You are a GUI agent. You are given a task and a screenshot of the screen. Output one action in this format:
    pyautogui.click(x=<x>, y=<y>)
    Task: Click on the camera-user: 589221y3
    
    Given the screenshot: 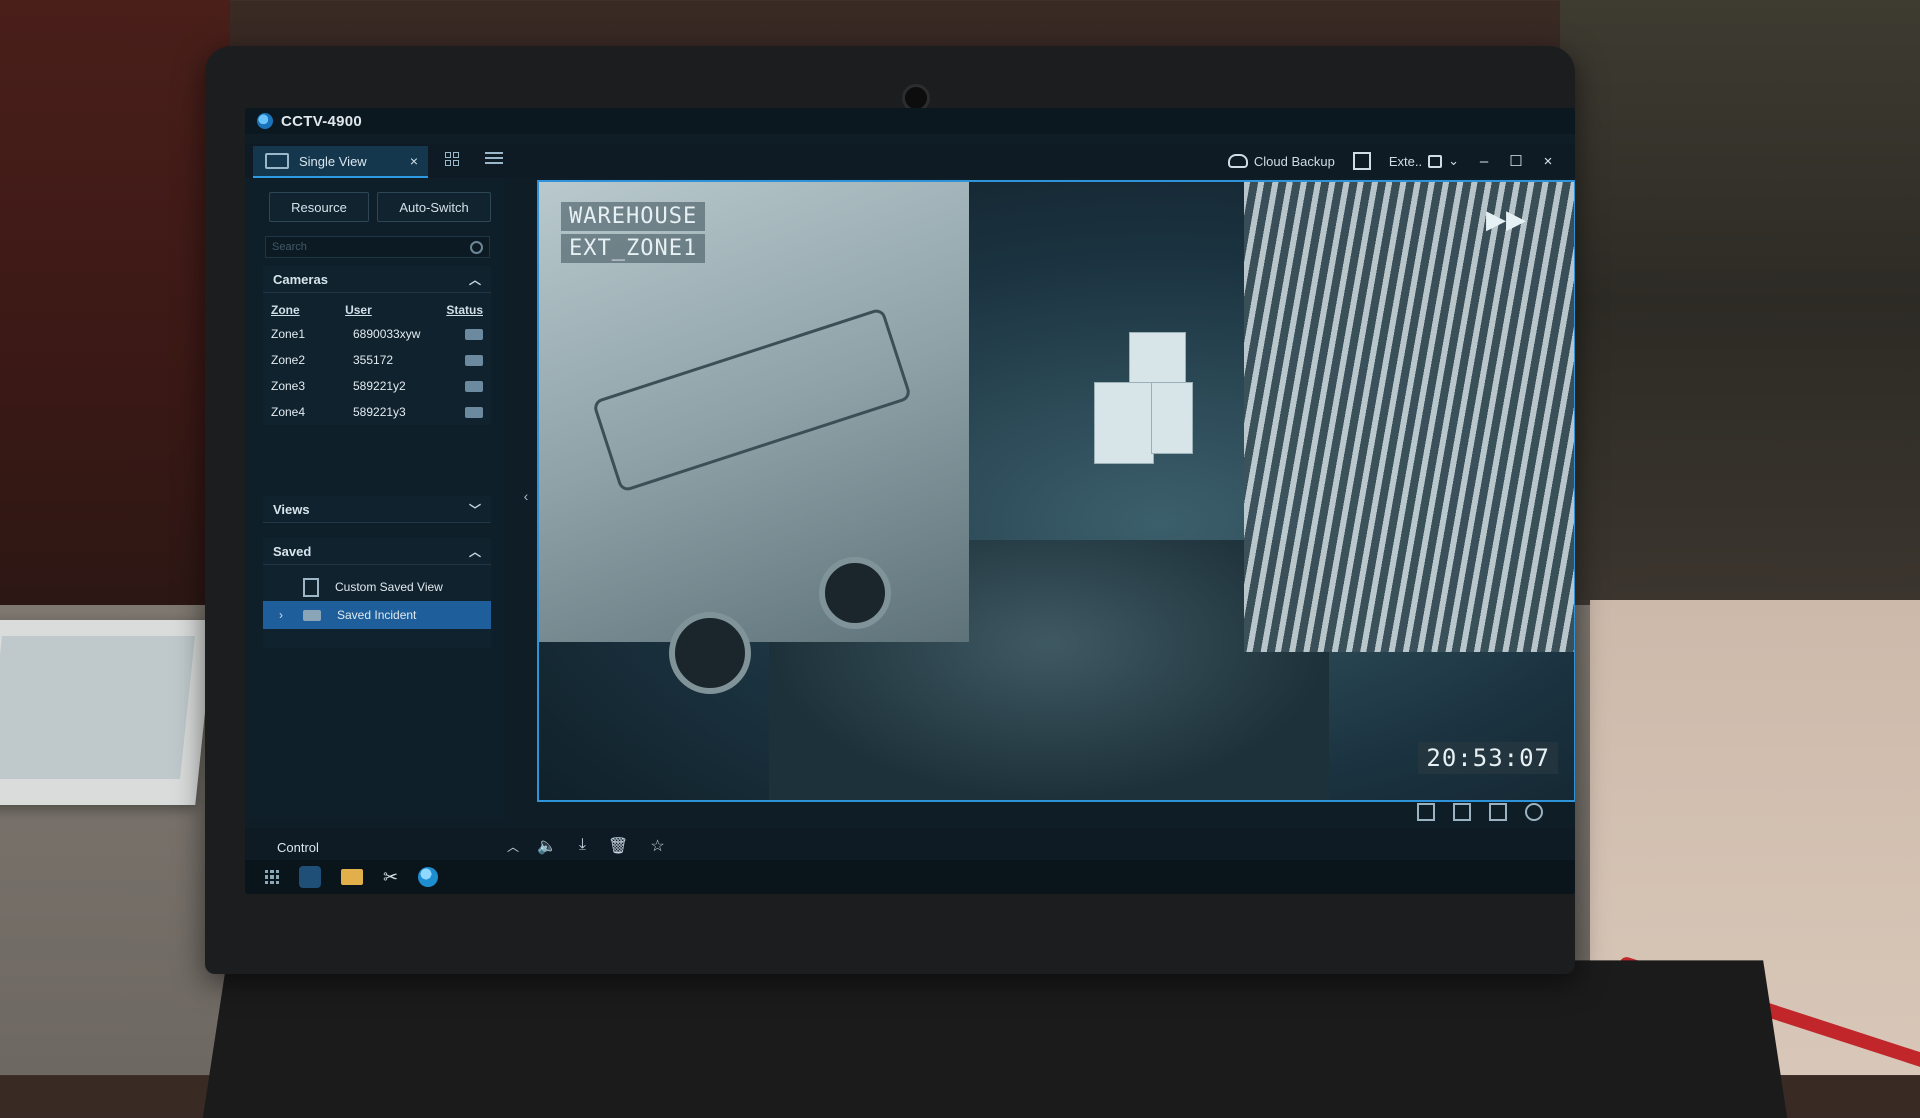 What is the action you would take?
    pyautogui.click(x=379, y=412)
    